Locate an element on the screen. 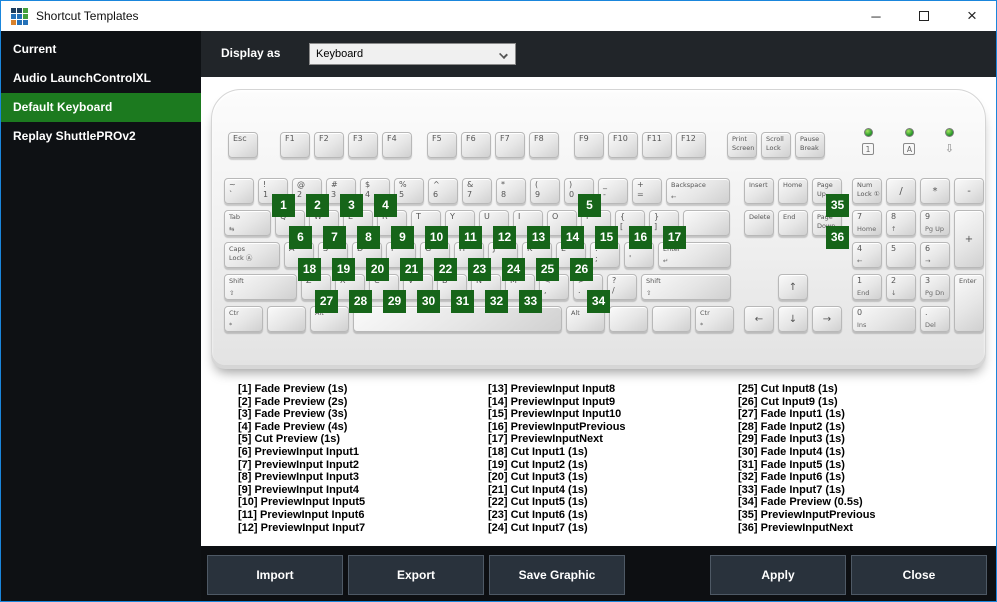 This screenshot has height=602, width=997. minimize-button: ─ is located at coordinates (876, 16).